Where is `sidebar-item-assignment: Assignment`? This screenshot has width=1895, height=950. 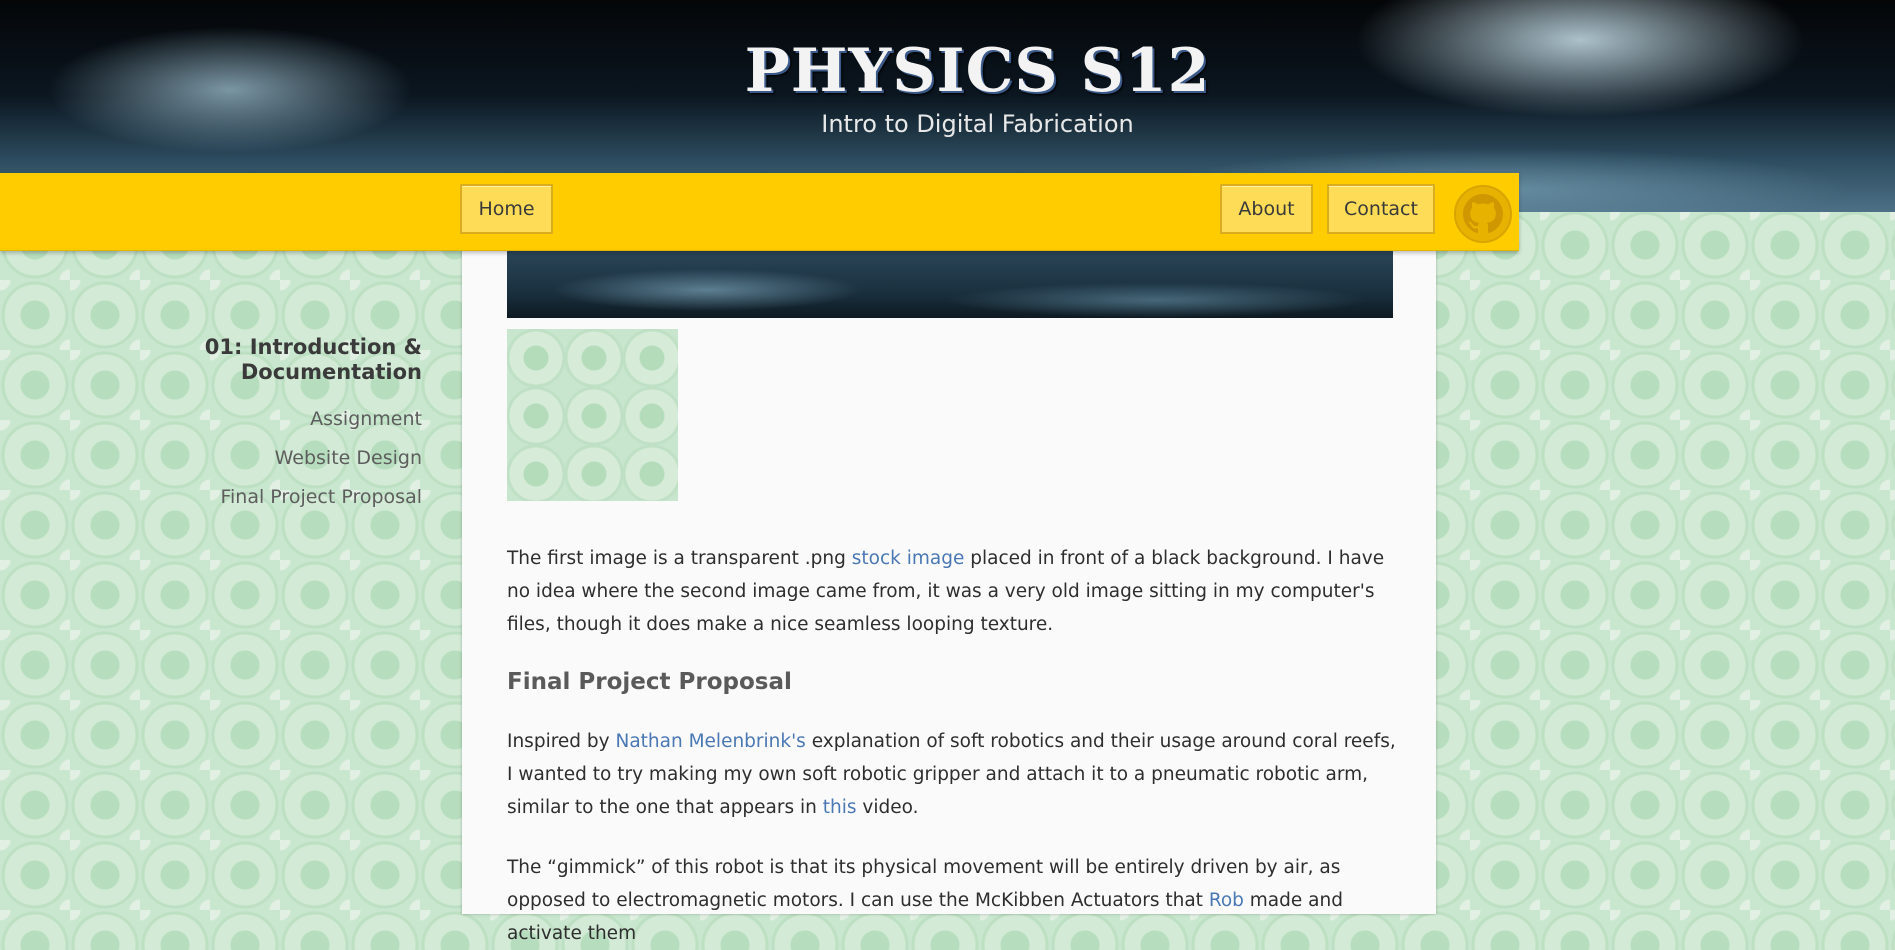 sidebar-item-assignment: Assignment is located at coordinates (291, 419).